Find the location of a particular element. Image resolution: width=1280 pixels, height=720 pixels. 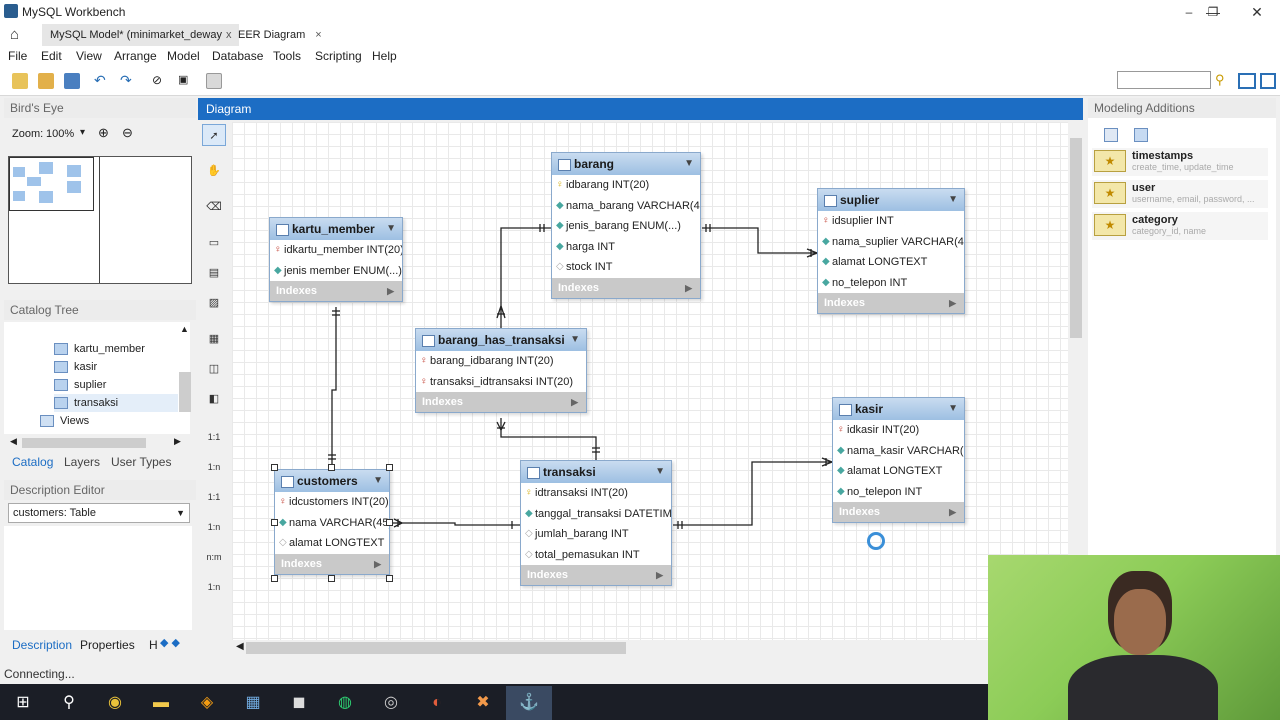

column-row: ◆ tanggal_transaksi DATETIME is located at coordinates (596, 514).